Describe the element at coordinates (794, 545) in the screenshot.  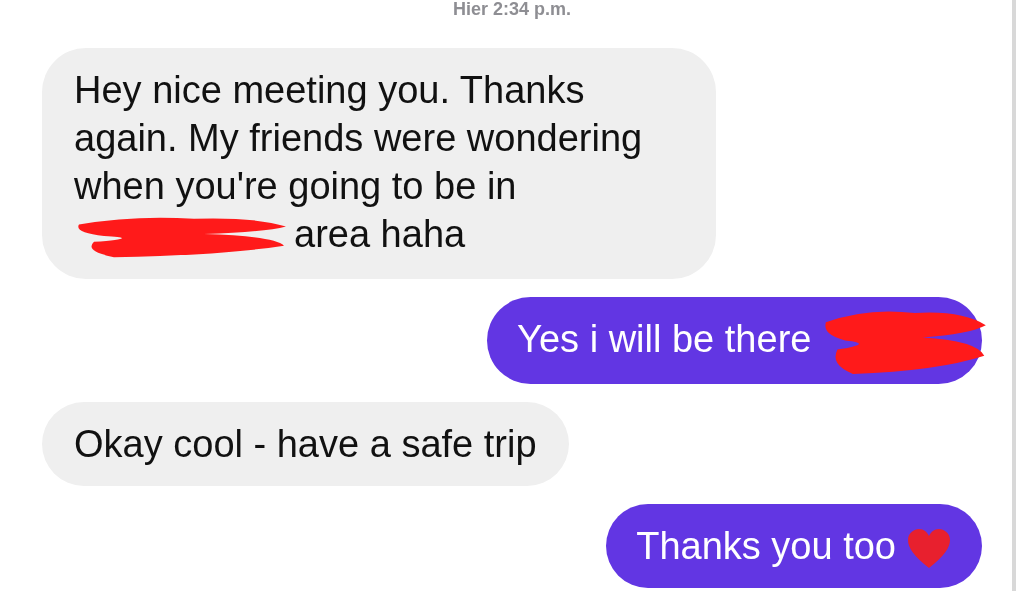
I see `sent-message: Thanks you too` at that location.